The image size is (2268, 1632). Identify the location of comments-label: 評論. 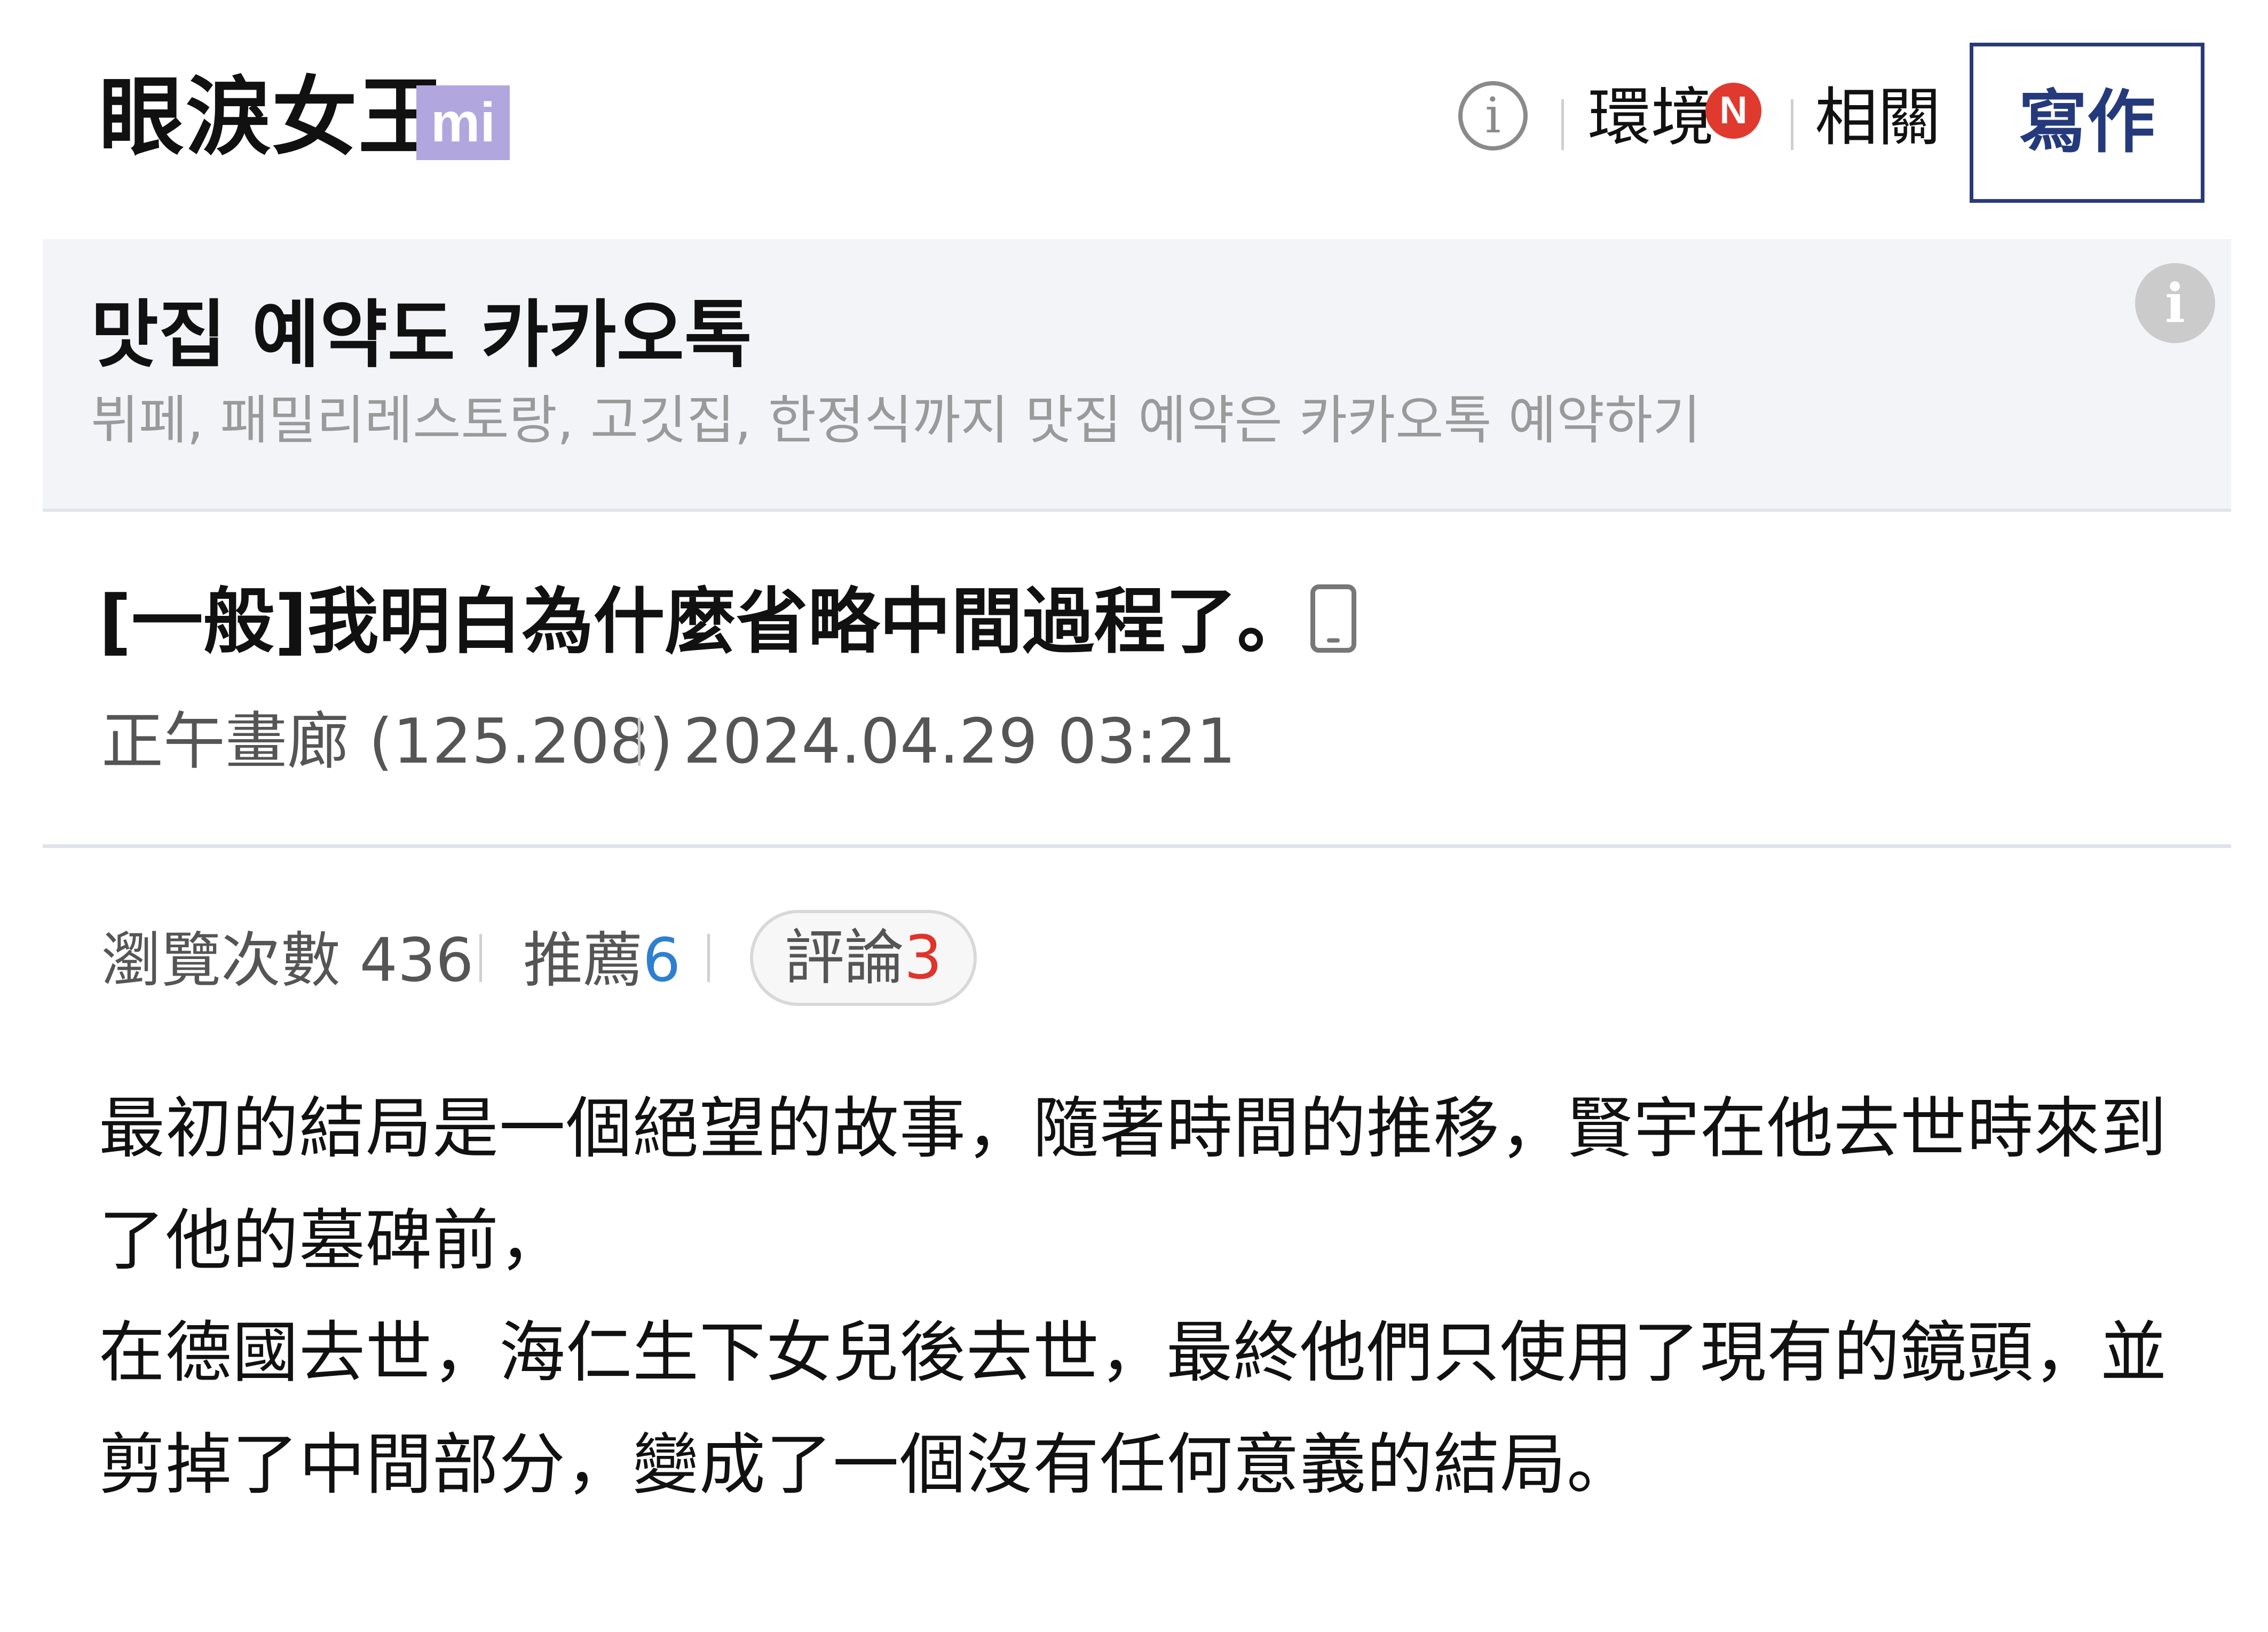
(844, 958).